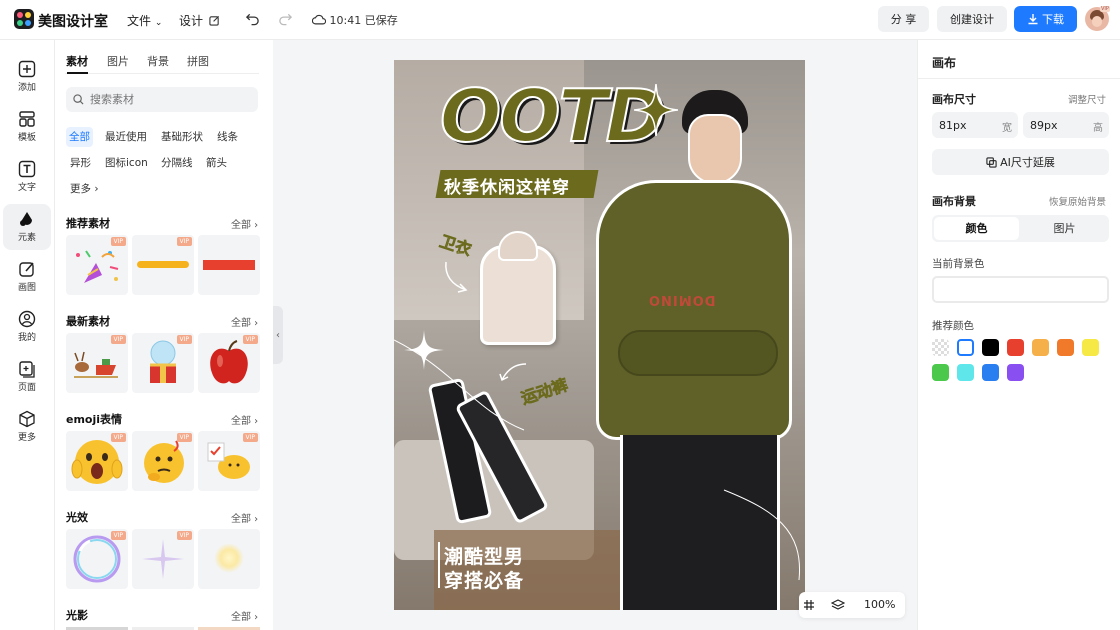 The height and width of the screenshot is (630, 1120). I want to click on ai-extend-label: AI尺寸延展, so click(1027, 162).